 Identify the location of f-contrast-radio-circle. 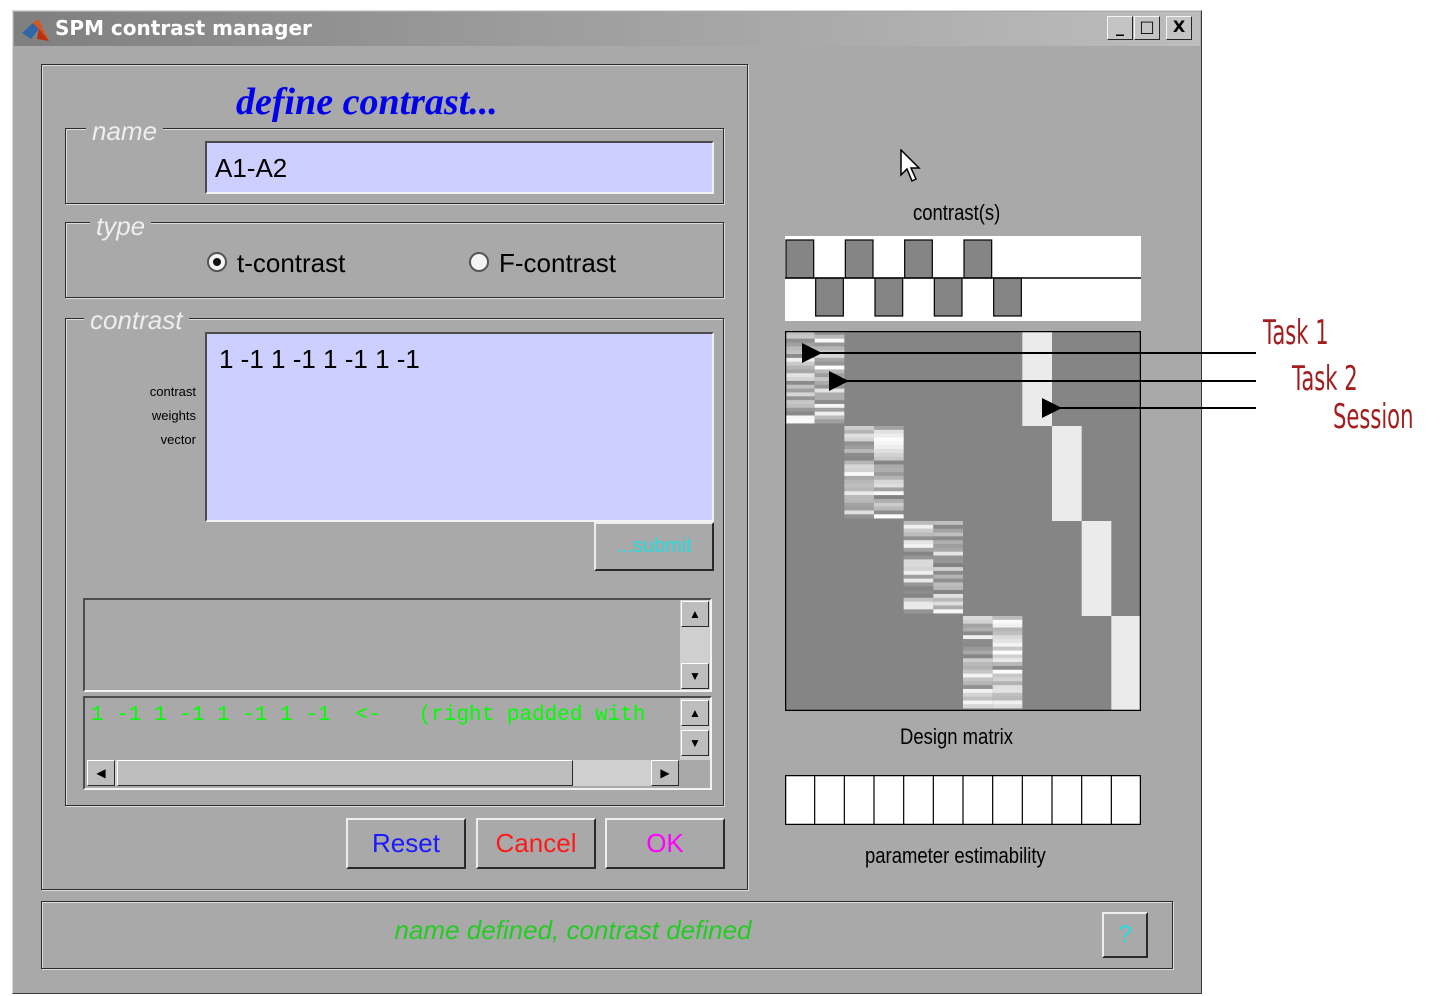
(479, 262).